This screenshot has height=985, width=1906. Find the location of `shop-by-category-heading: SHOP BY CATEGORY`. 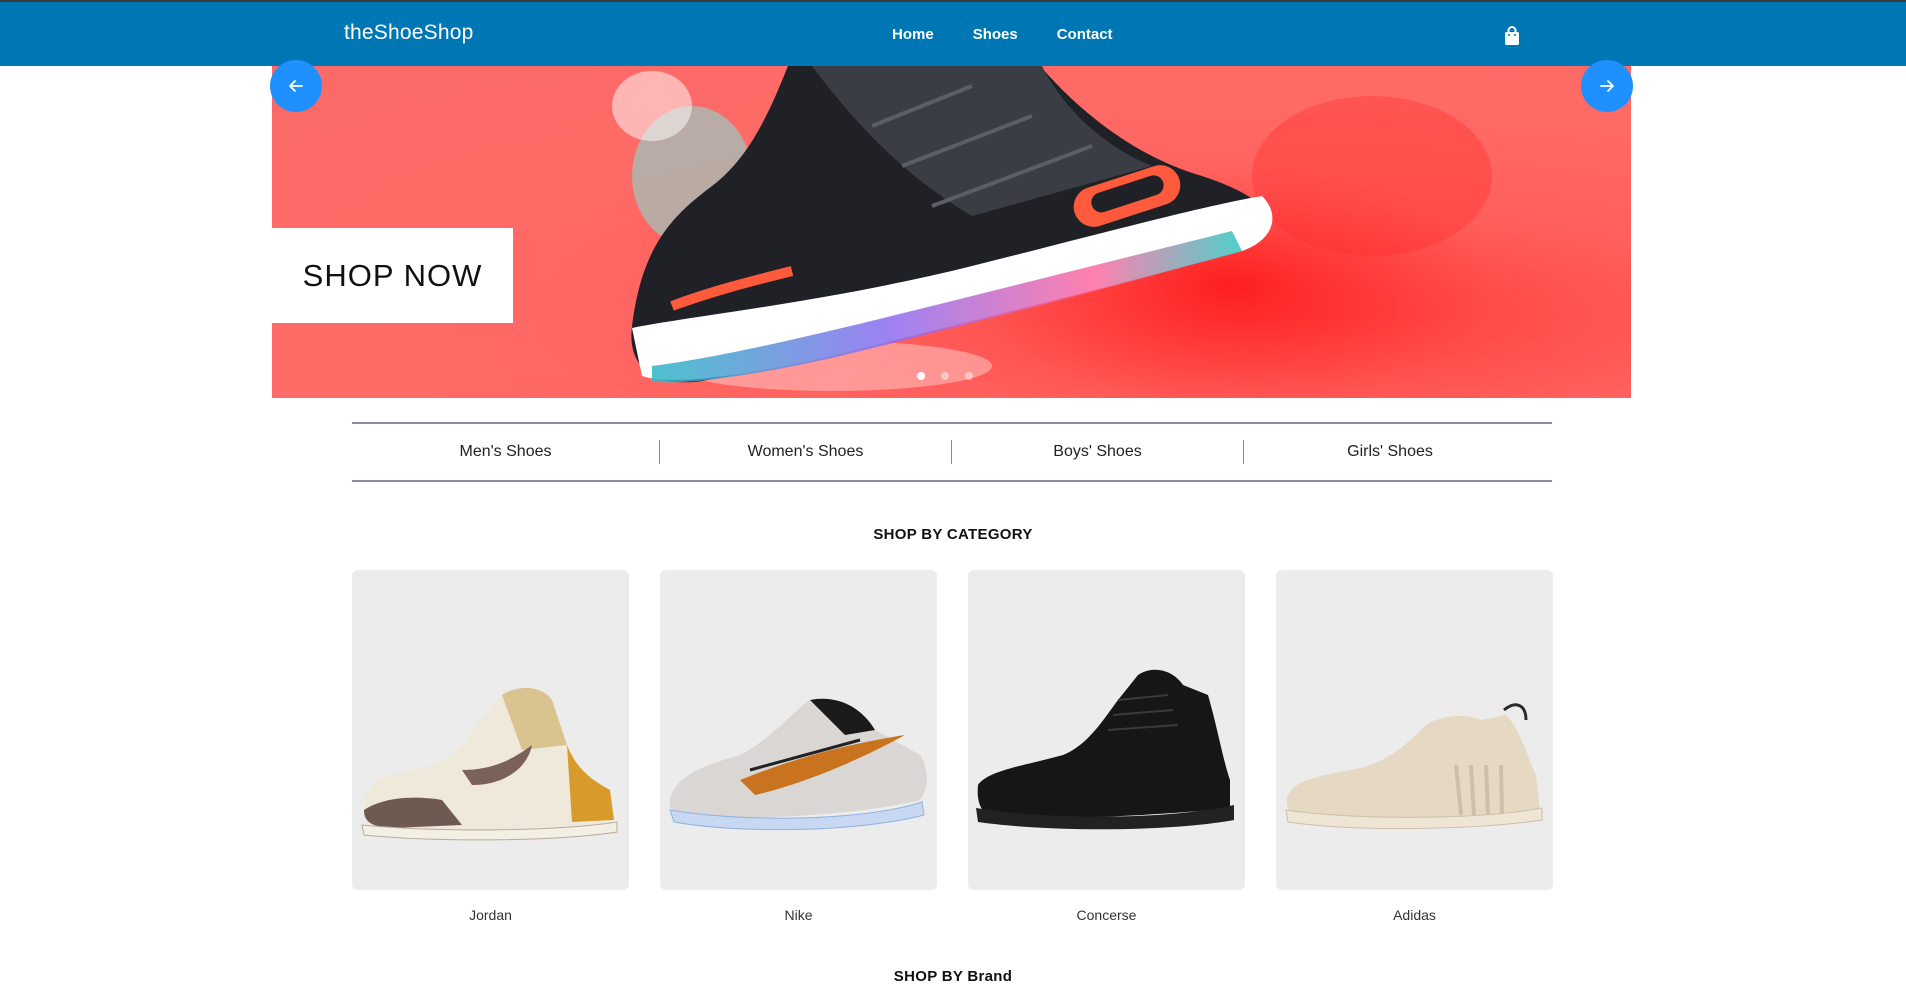

shop-by-category-heading: SHOP BY CATEGORY is located at coordinates (953, 534).